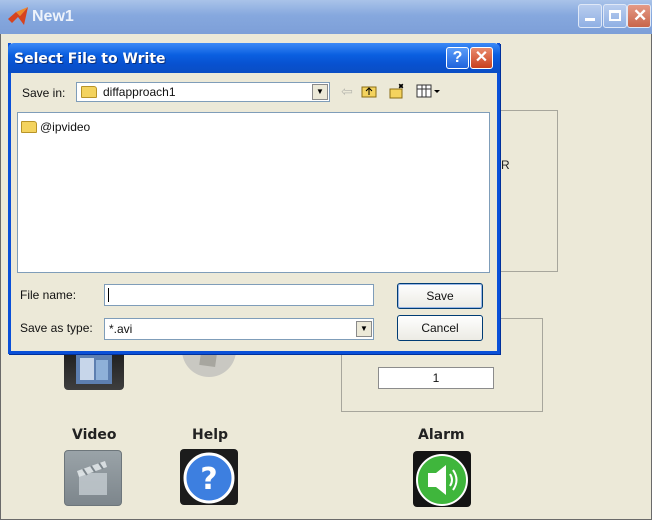  What do you see at coordinates (481, 58) in the screenshot?
I see `dialog-close-button: ✕` at bounding box center [481, 58].